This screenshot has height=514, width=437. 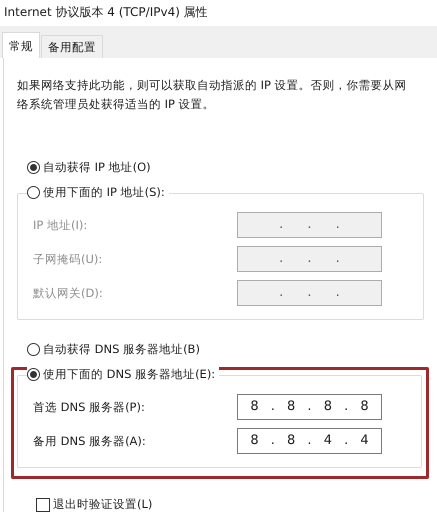 I want to click on field-label: 首选 DNS 服务器(P):, so click(x=89, y=407).